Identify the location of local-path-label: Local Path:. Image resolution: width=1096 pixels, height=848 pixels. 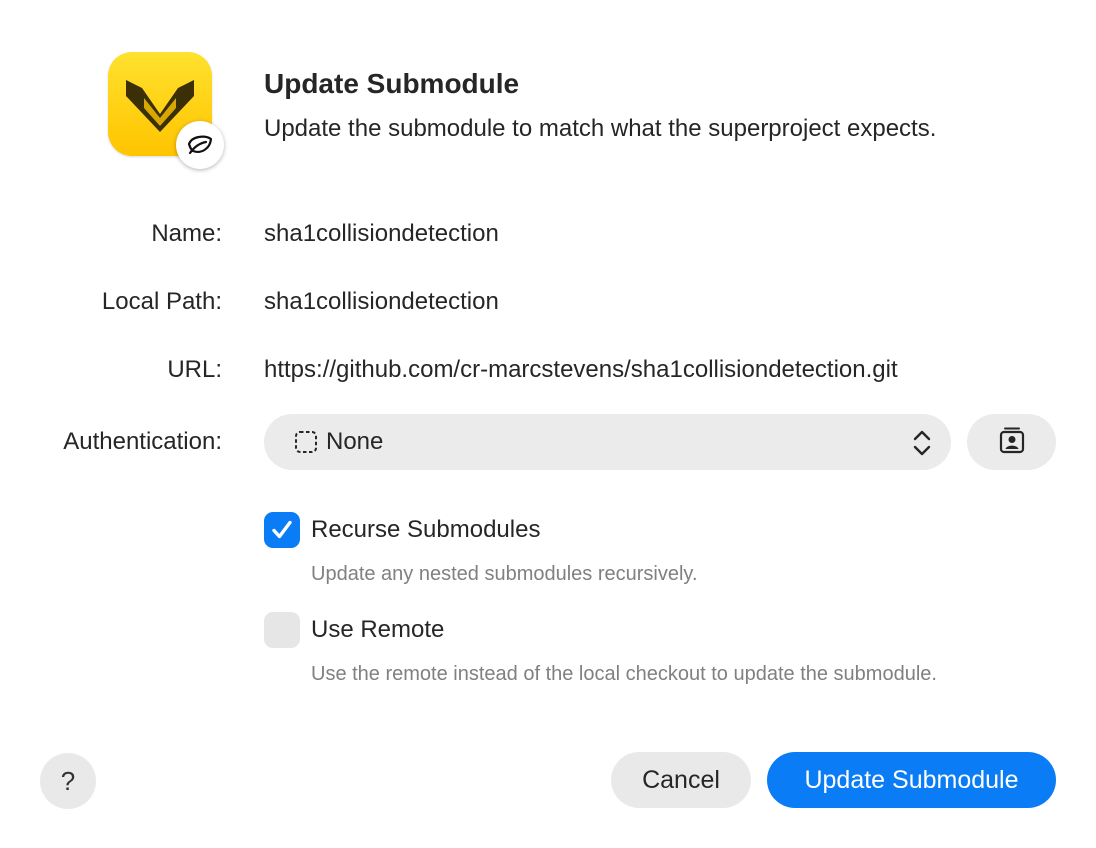
(161, 301).